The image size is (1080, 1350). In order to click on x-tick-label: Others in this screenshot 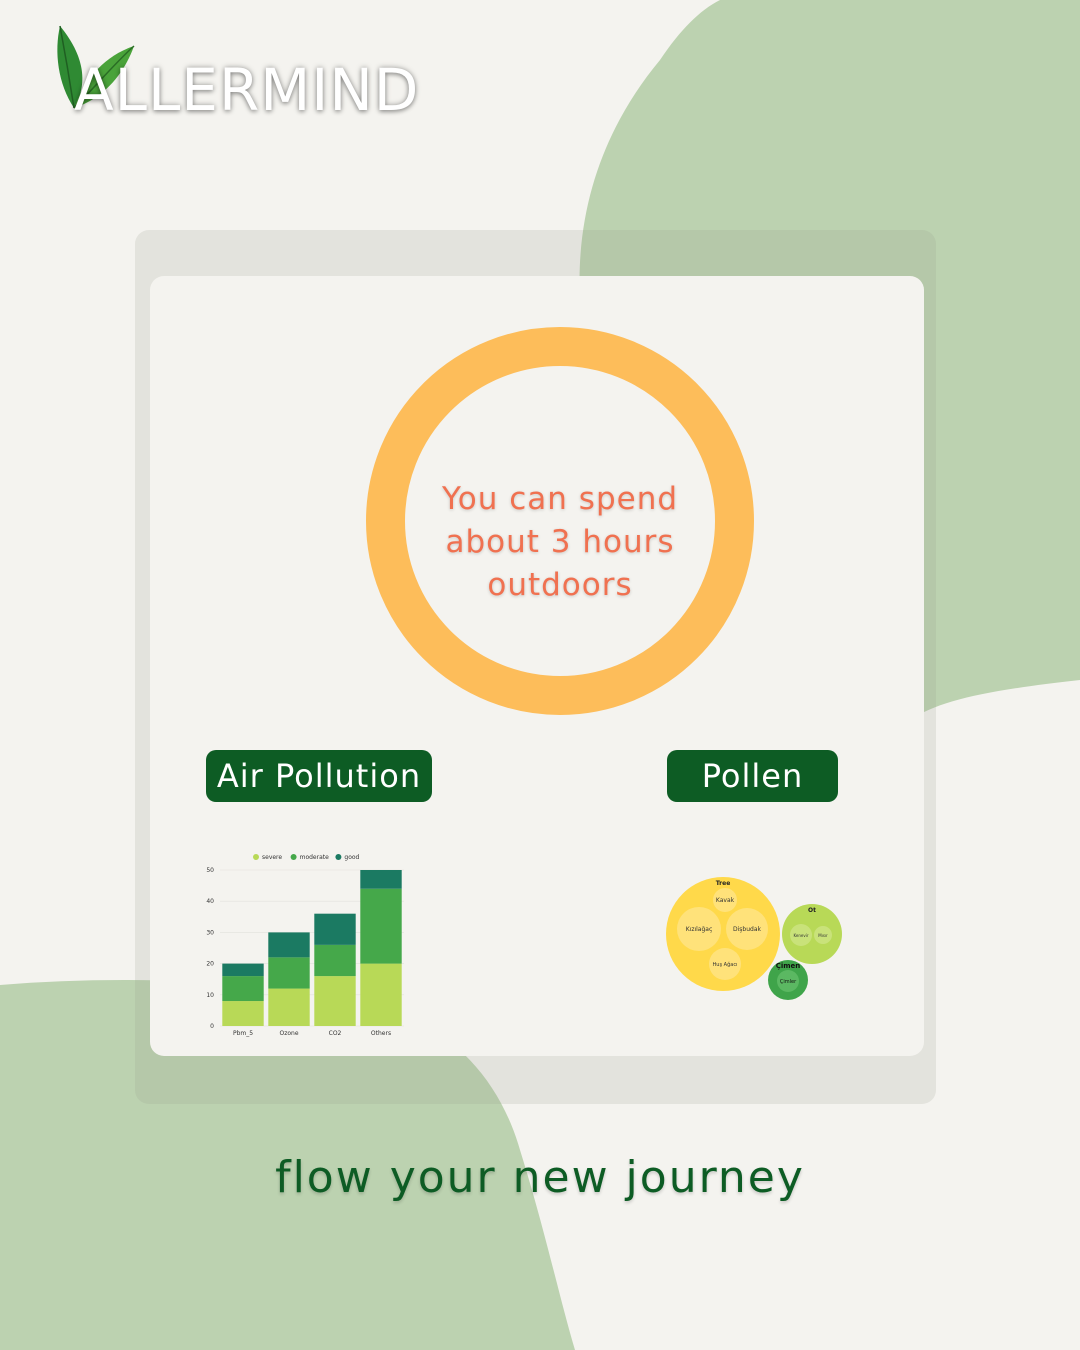, I will do `click(381, 1033)`.